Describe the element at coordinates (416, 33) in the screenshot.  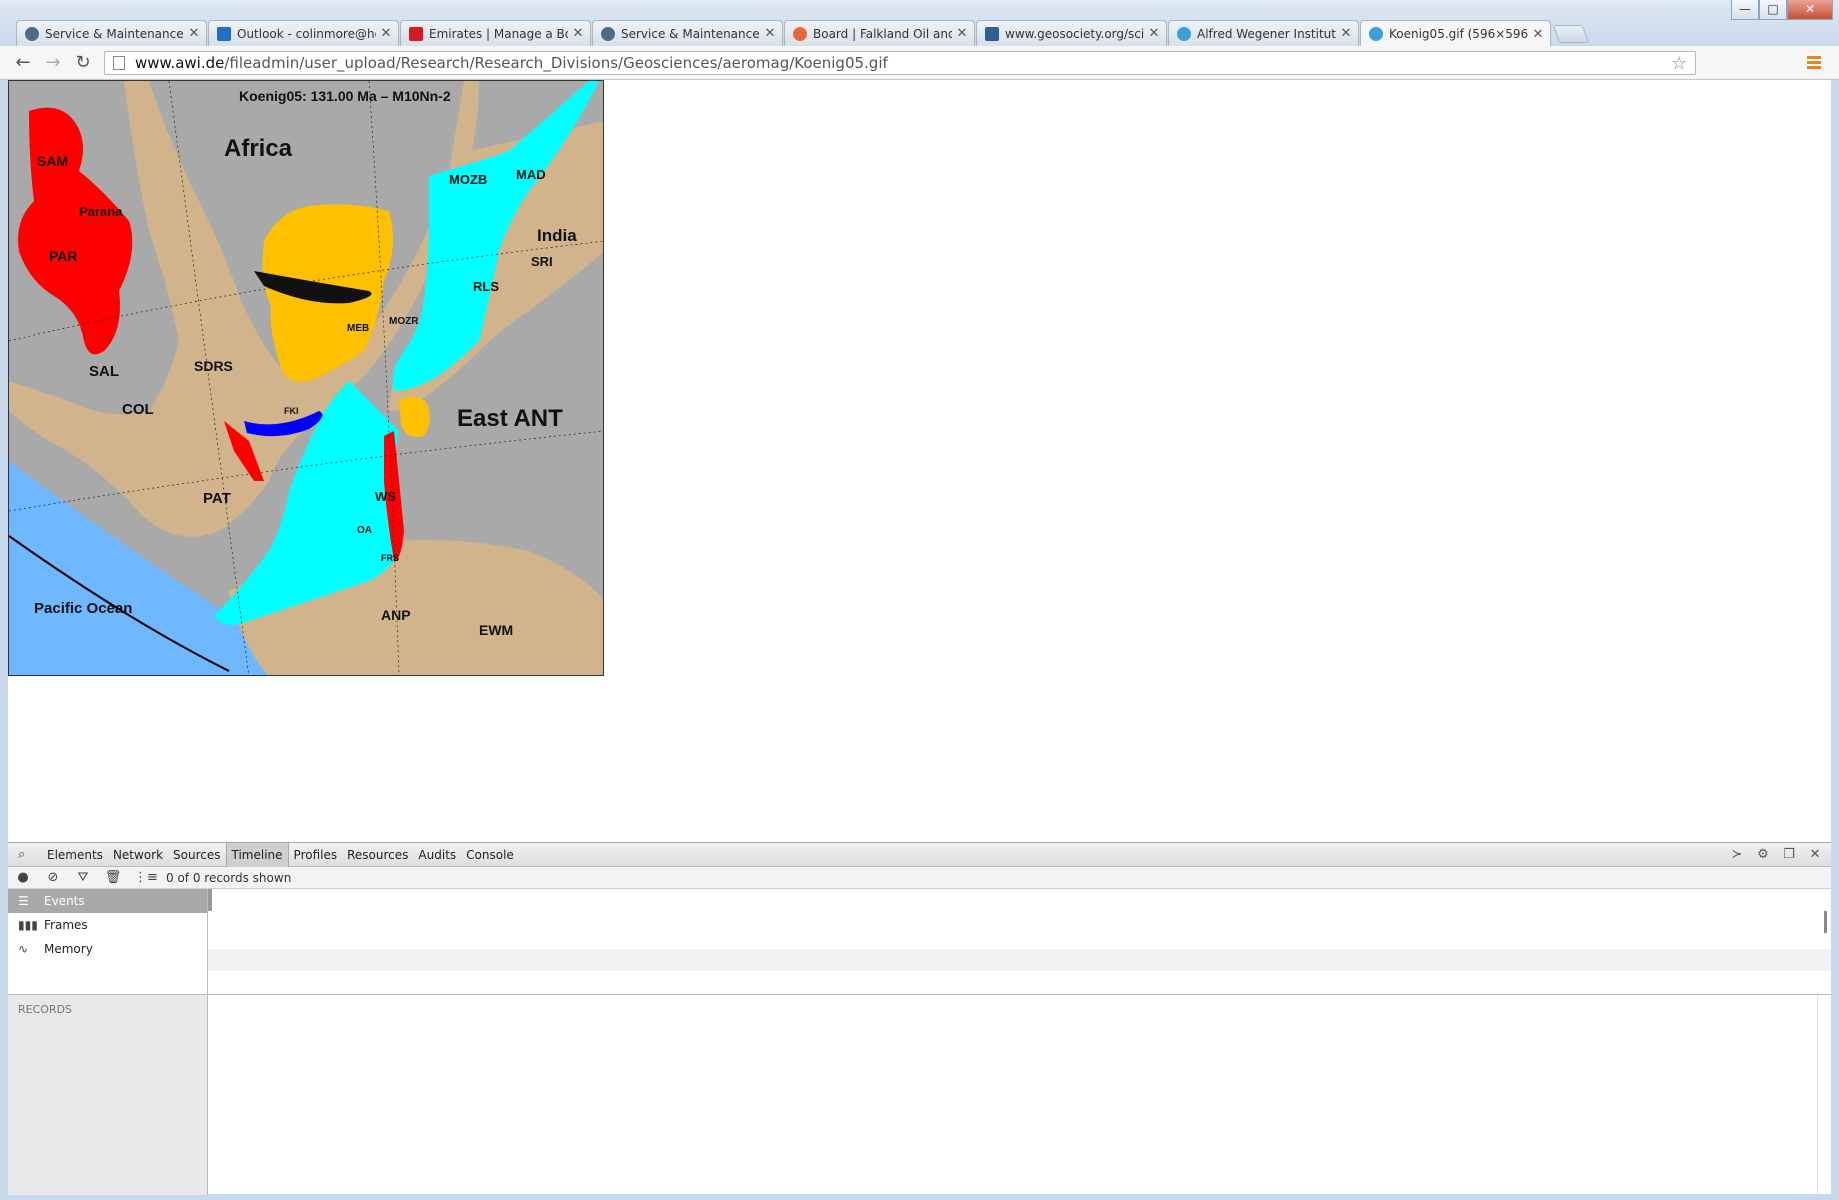
I see `emirates-icon` at that location.